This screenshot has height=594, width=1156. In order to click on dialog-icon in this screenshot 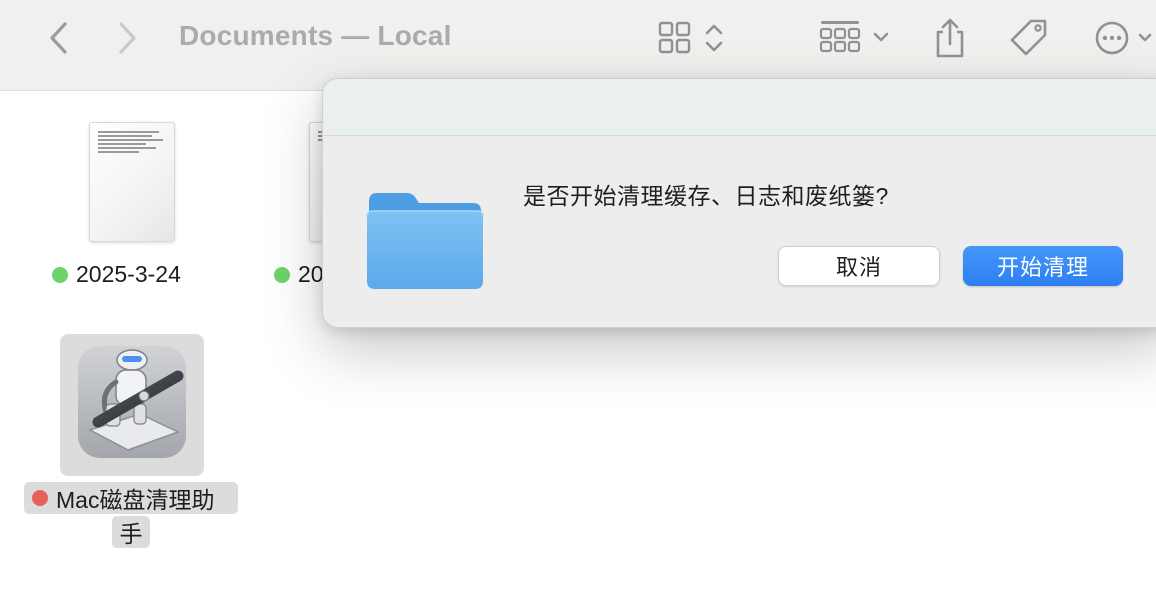, I will do `click(425, 239)`.